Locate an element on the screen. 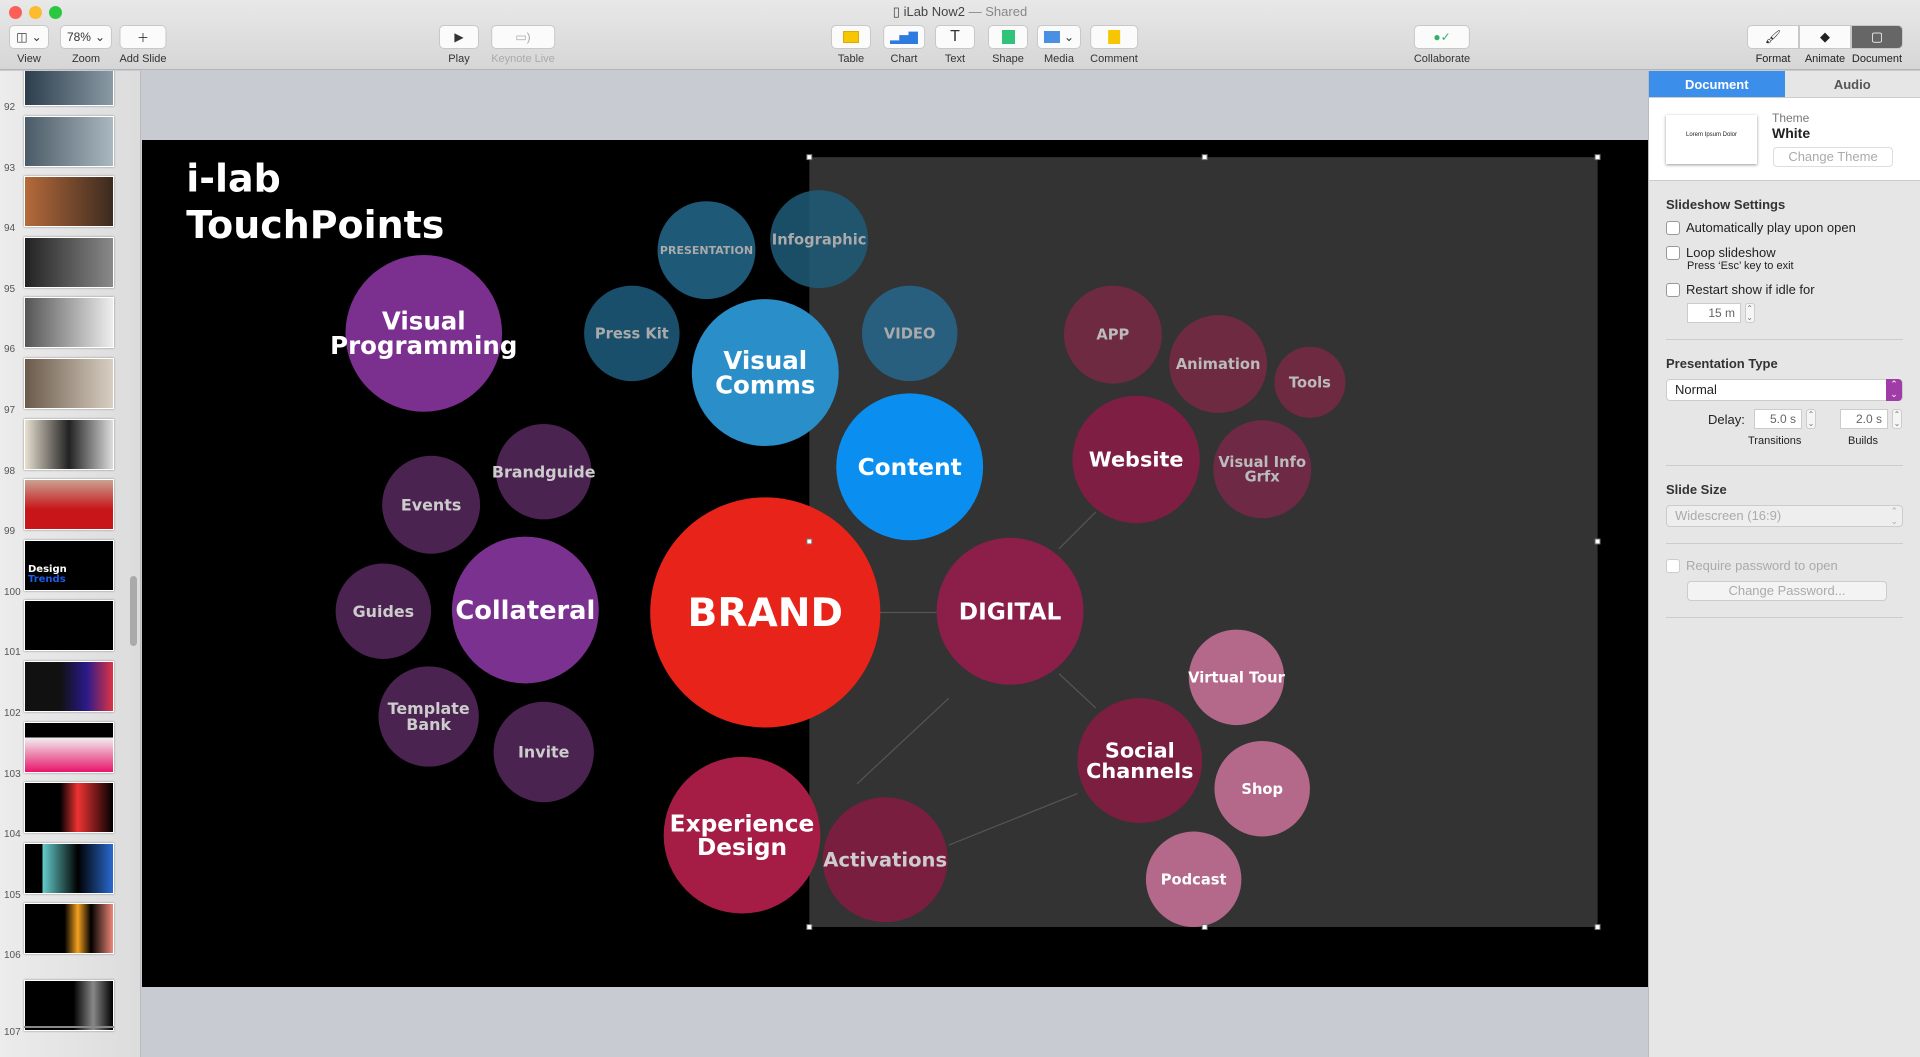 The width and height of the screenshot is (1920, 1057). collaborate-button: ●✓ Collaborate is located at coordinates (1442, 45).